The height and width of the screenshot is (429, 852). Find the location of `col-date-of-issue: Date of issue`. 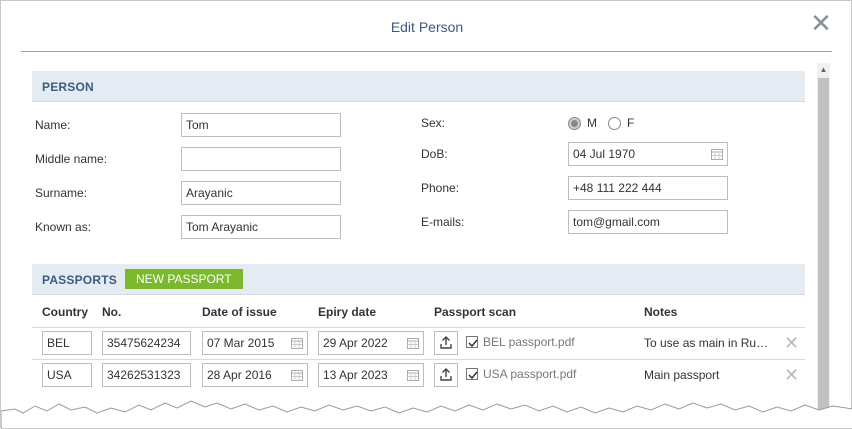

col-date-of-issue: Date of issue is located at coordinates (239, 312).